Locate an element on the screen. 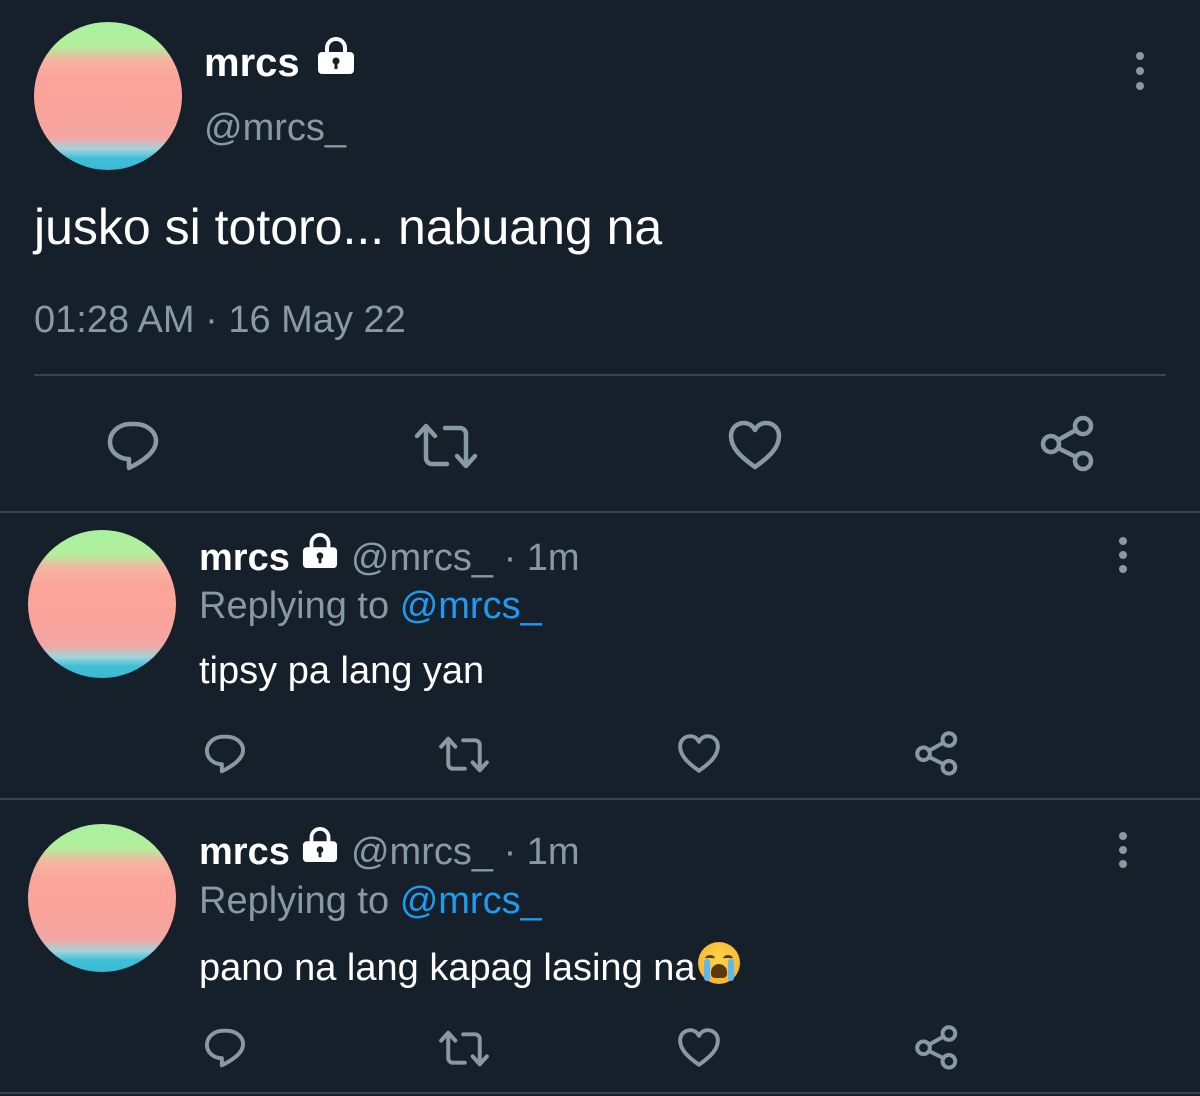 The height and width of the screenshot is (1096, 1200). tweet-text: tipsy pa lang yan is located at coordinates (342, 671).